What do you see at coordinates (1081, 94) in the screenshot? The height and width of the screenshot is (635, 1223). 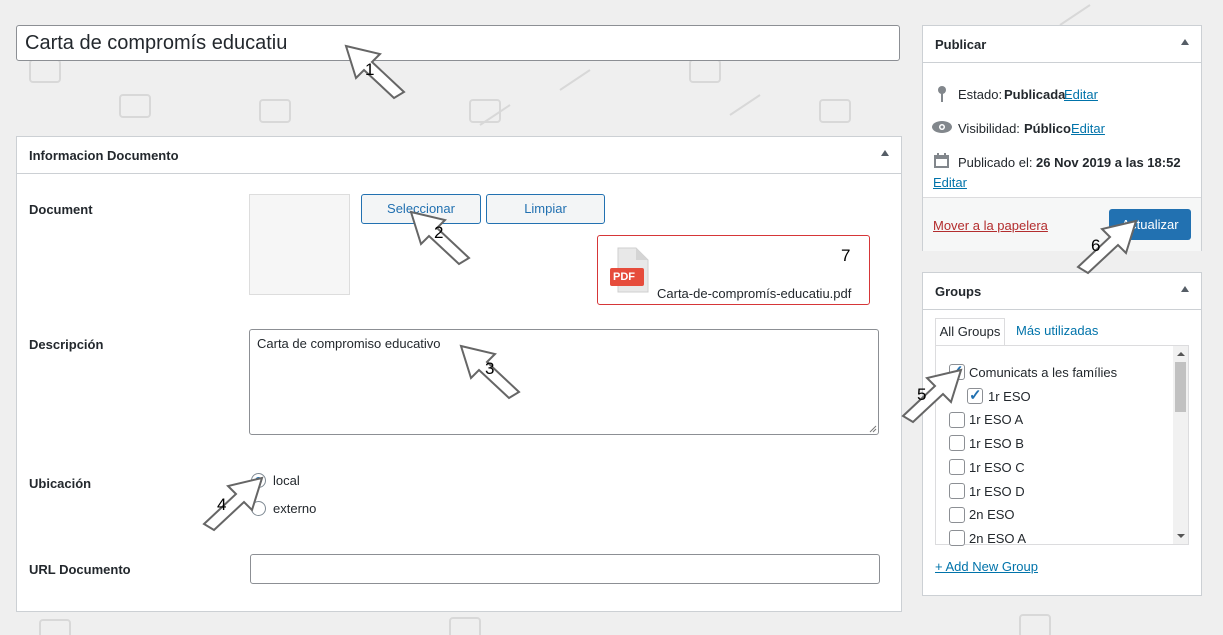 I see `status-edit-link: Editar` at bounding box center [1081, 94].